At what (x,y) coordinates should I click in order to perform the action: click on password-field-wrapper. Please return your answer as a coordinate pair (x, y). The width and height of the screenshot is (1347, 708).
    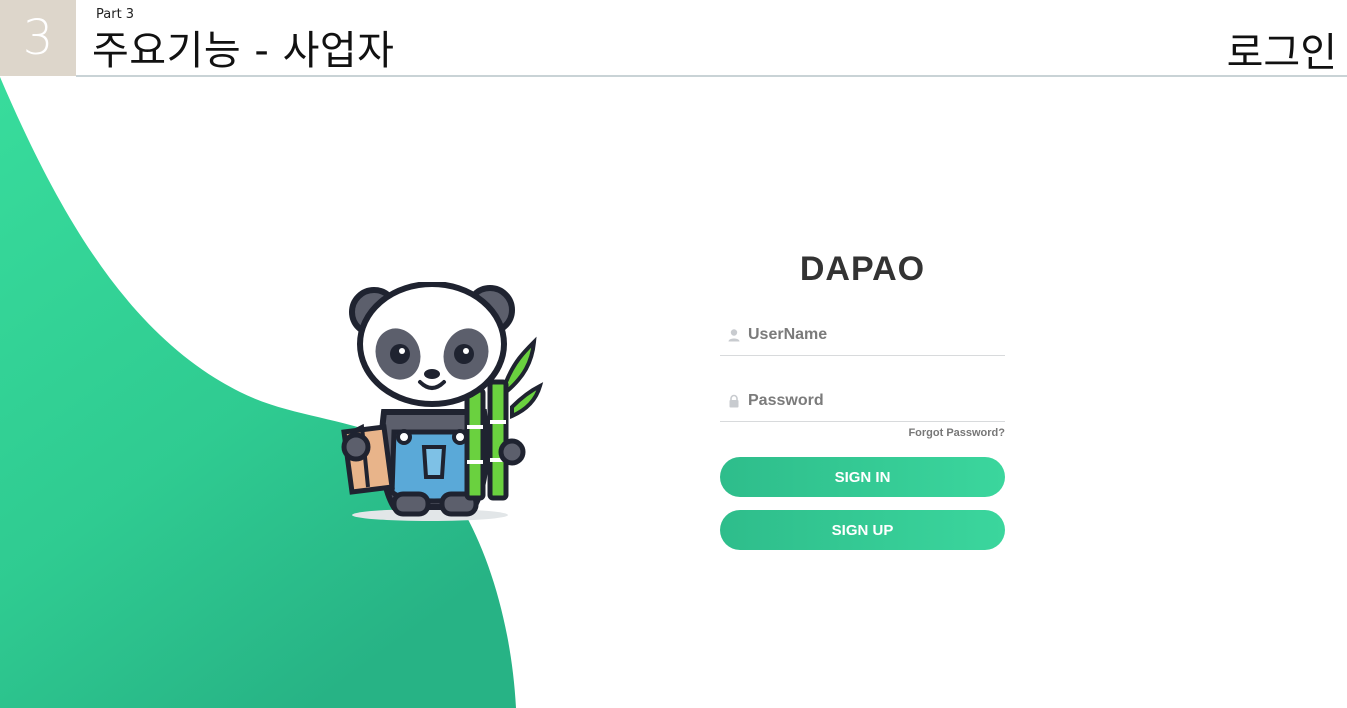
    Looking at the image, I should click on (862, 401).